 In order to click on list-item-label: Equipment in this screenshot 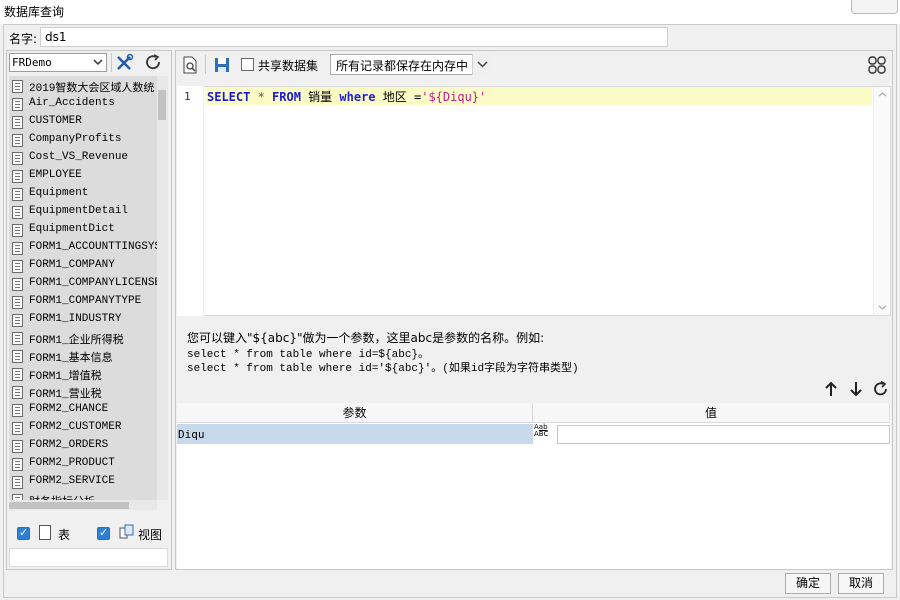, I will do `click(59, 193)`.